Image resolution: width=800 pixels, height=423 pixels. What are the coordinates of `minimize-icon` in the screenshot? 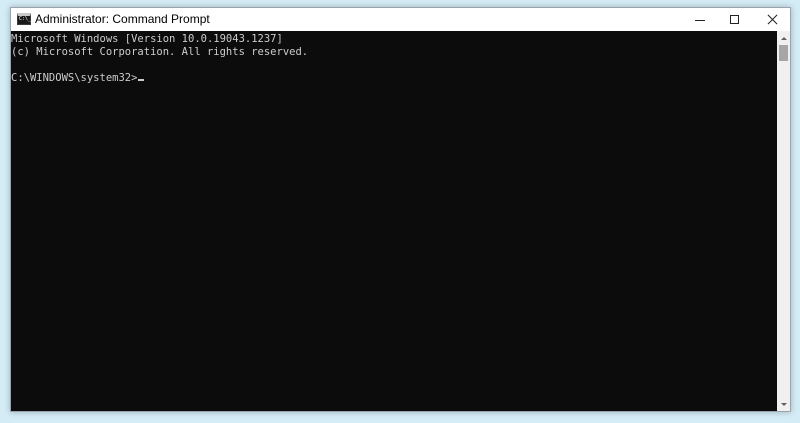 It's located at (700, 20).